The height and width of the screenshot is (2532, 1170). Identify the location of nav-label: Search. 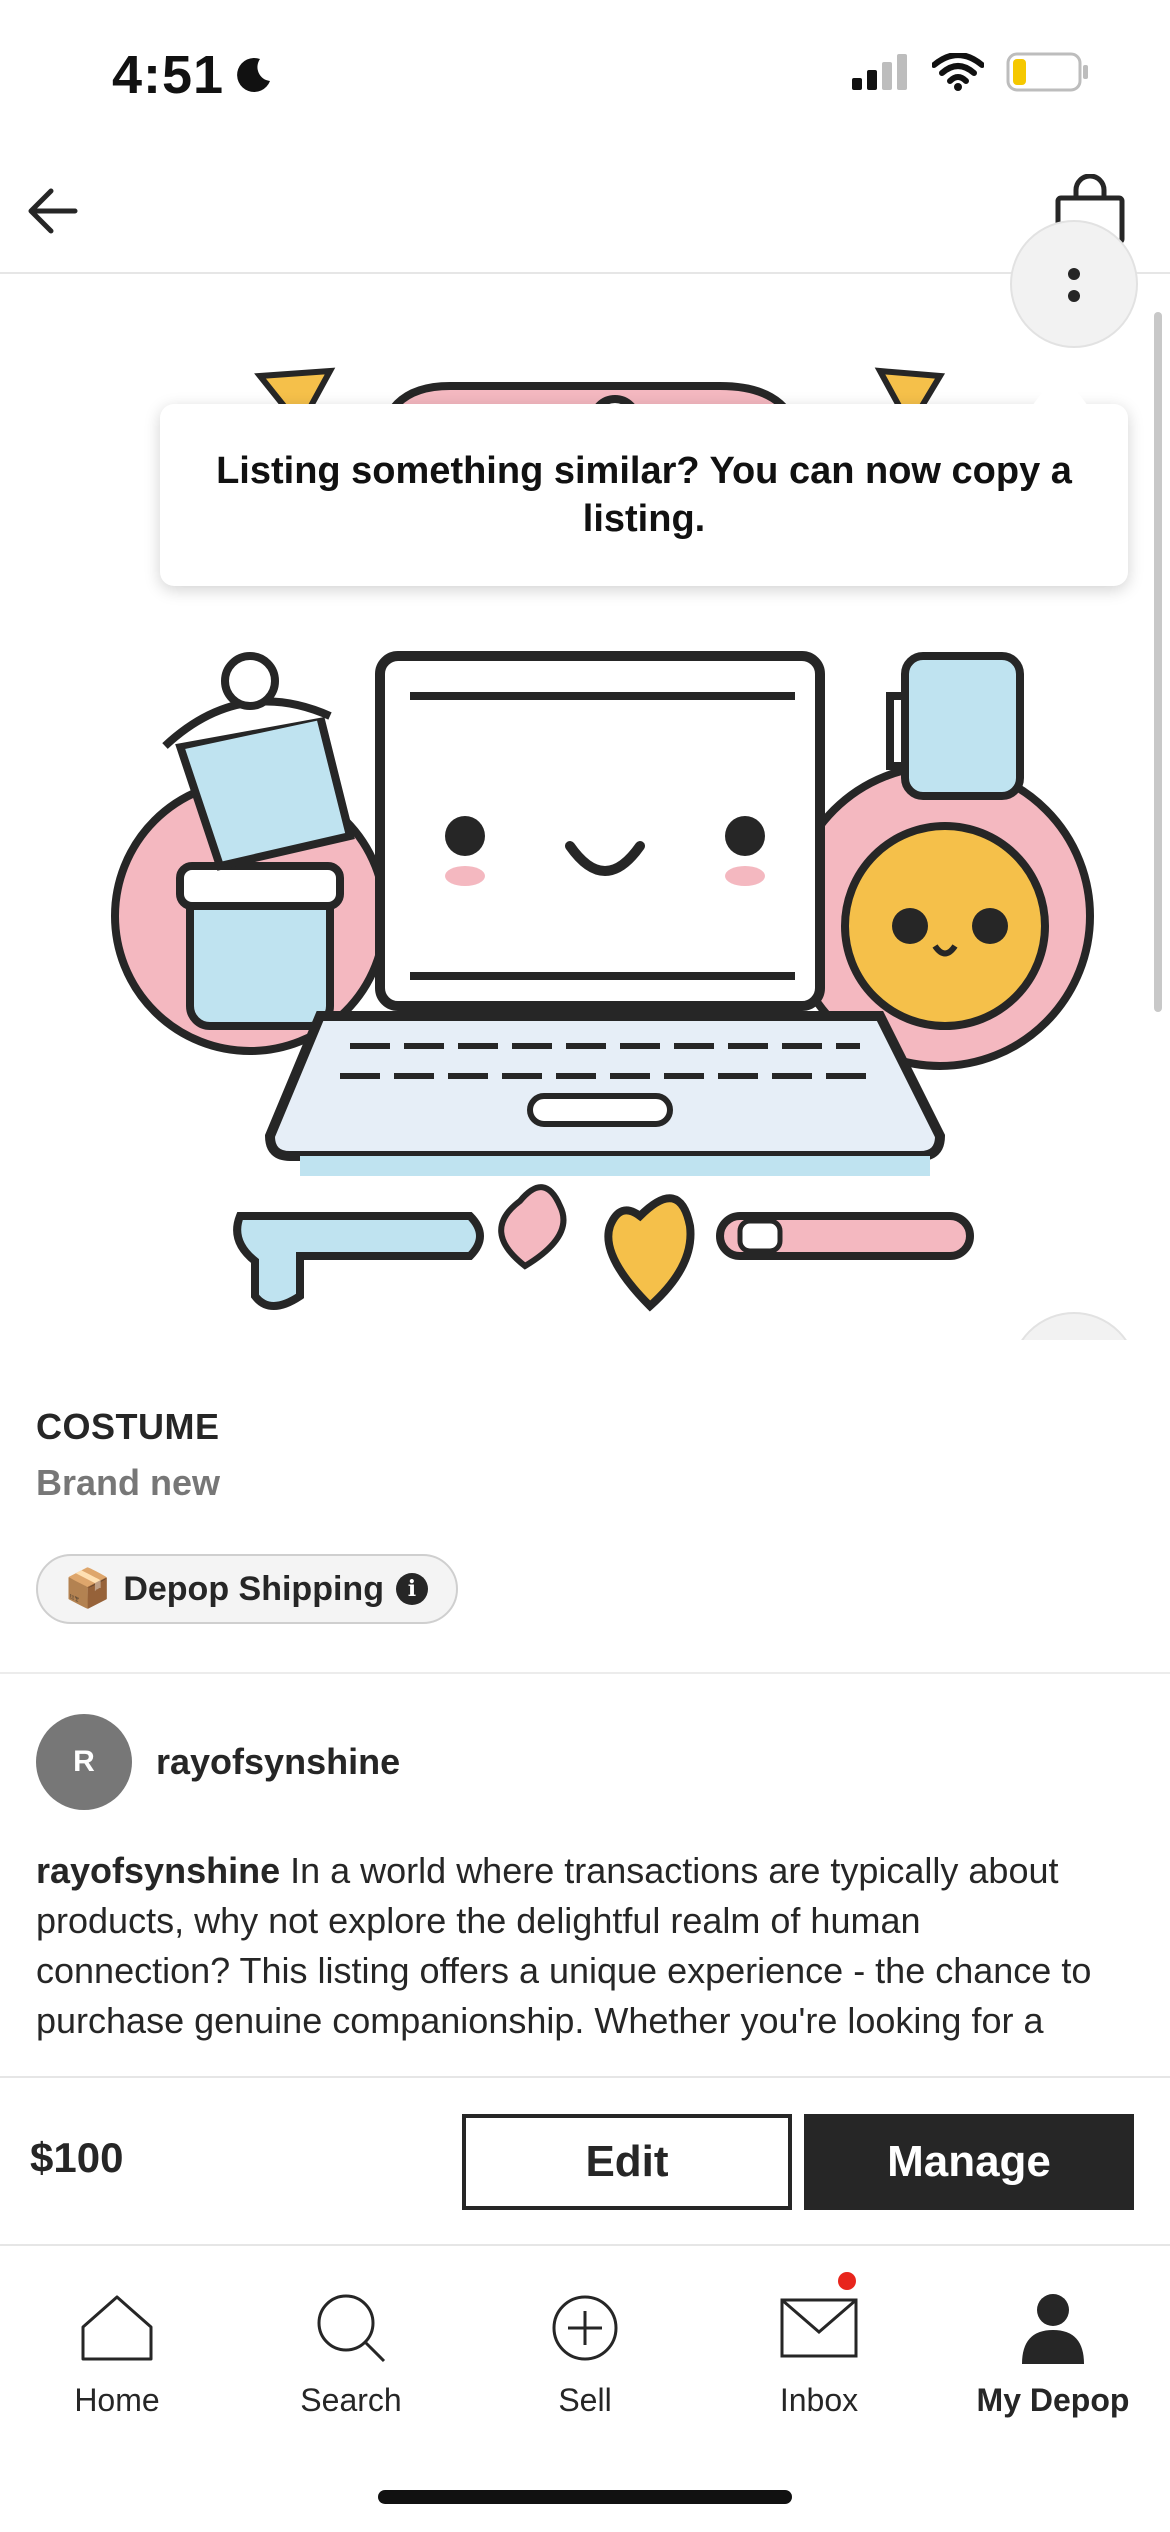
(351, 2400).